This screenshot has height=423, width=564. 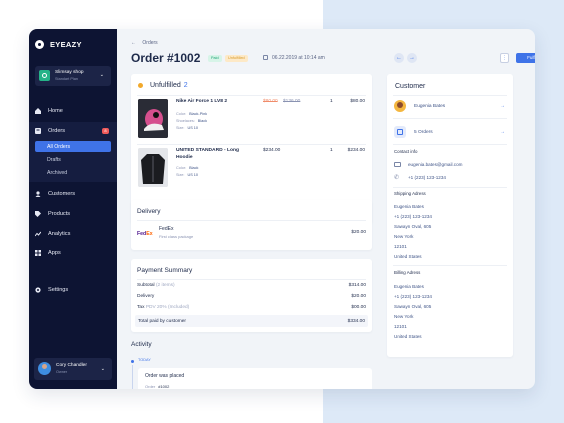 What do you see at coordinates (504, 58) in the screenshot?
I see `more-actions-button: ⋮` at bounding box center [504, 58].